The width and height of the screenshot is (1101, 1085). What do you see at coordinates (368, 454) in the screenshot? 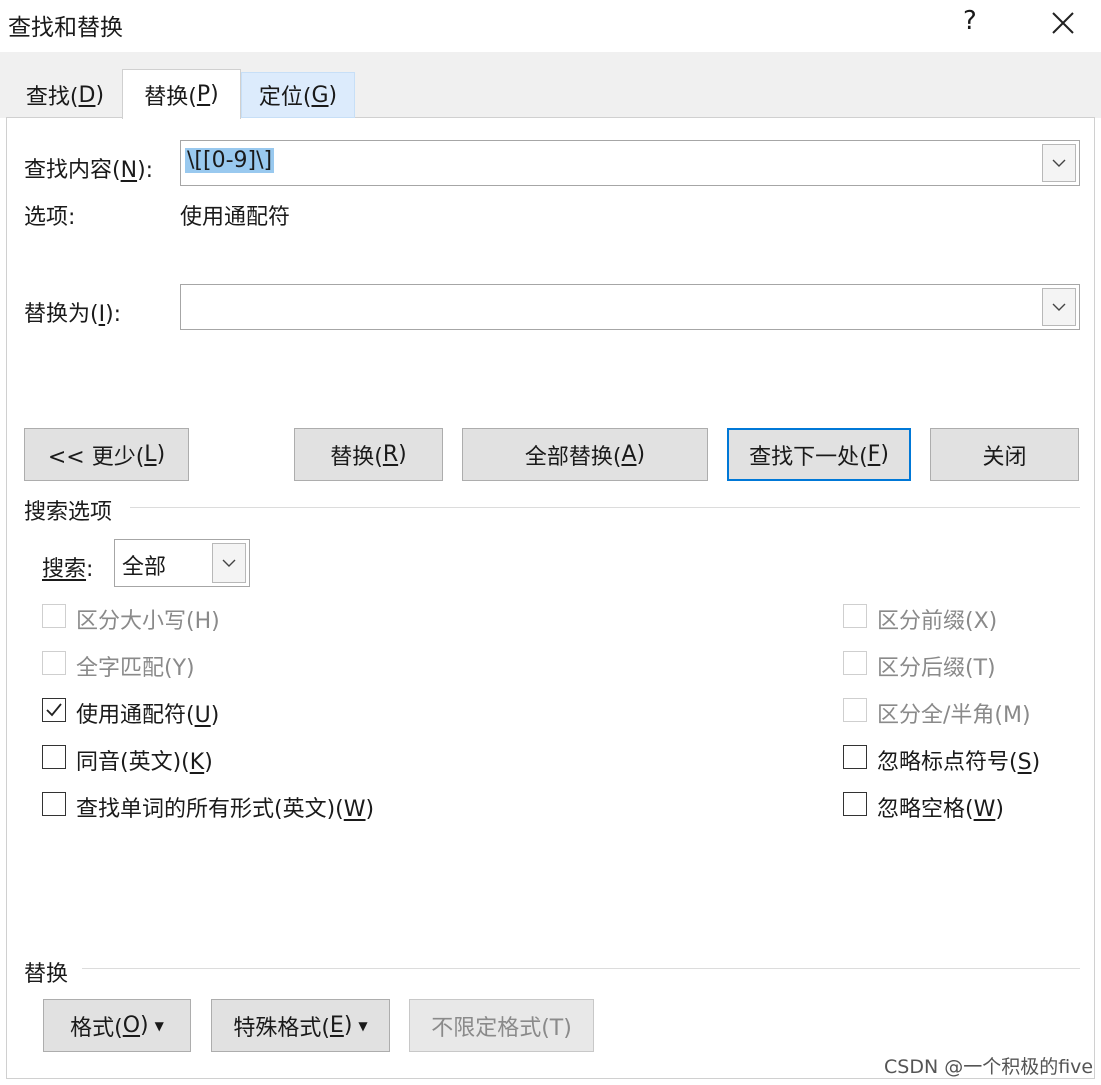
I see `replace-button: 替换(R)` at bounding box center [368, 454].